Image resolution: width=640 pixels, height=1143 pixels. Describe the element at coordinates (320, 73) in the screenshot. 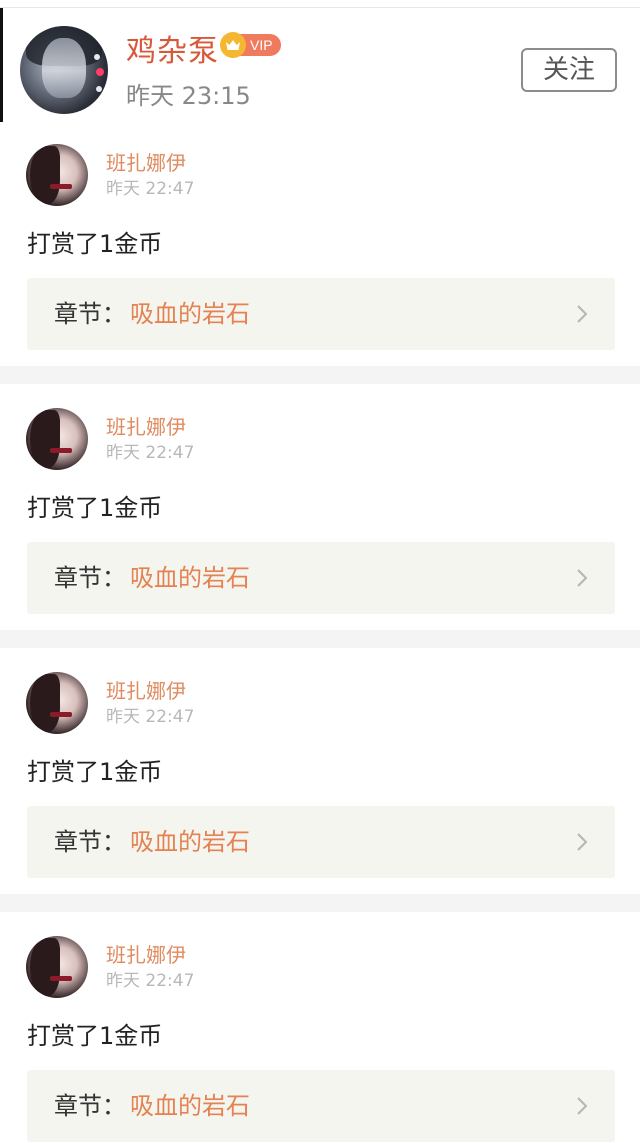

I see `post-header: 鸡杂泵 VIP 昨天 23:15 关注` at that location.